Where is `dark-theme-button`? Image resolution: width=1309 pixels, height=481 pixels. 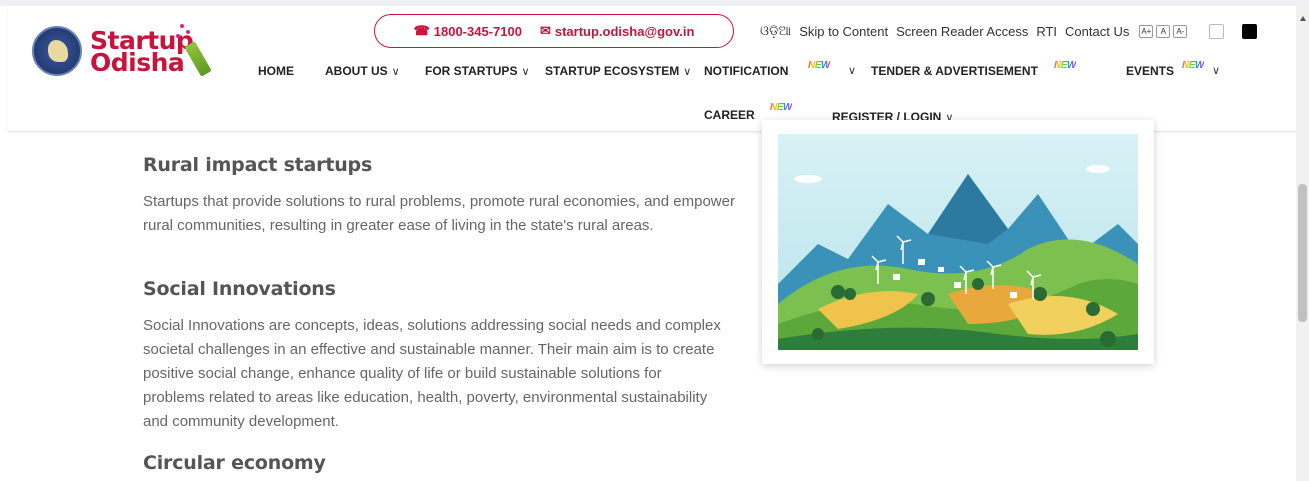 dark-theme-button is located at coordinates (1250, 31).